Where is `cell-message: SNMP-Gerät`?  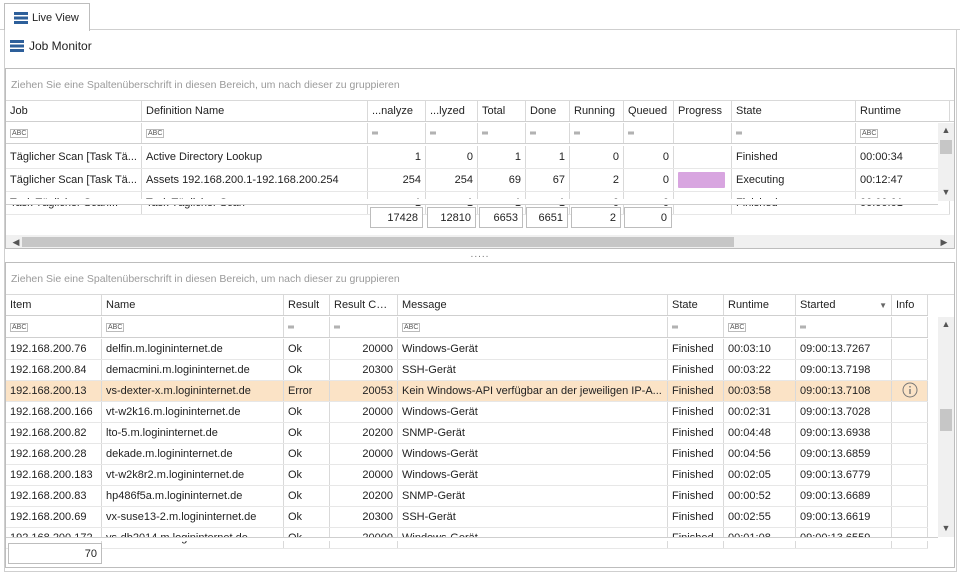 cell-message: SNMP-Gerät is located at coordinates (533, 433).